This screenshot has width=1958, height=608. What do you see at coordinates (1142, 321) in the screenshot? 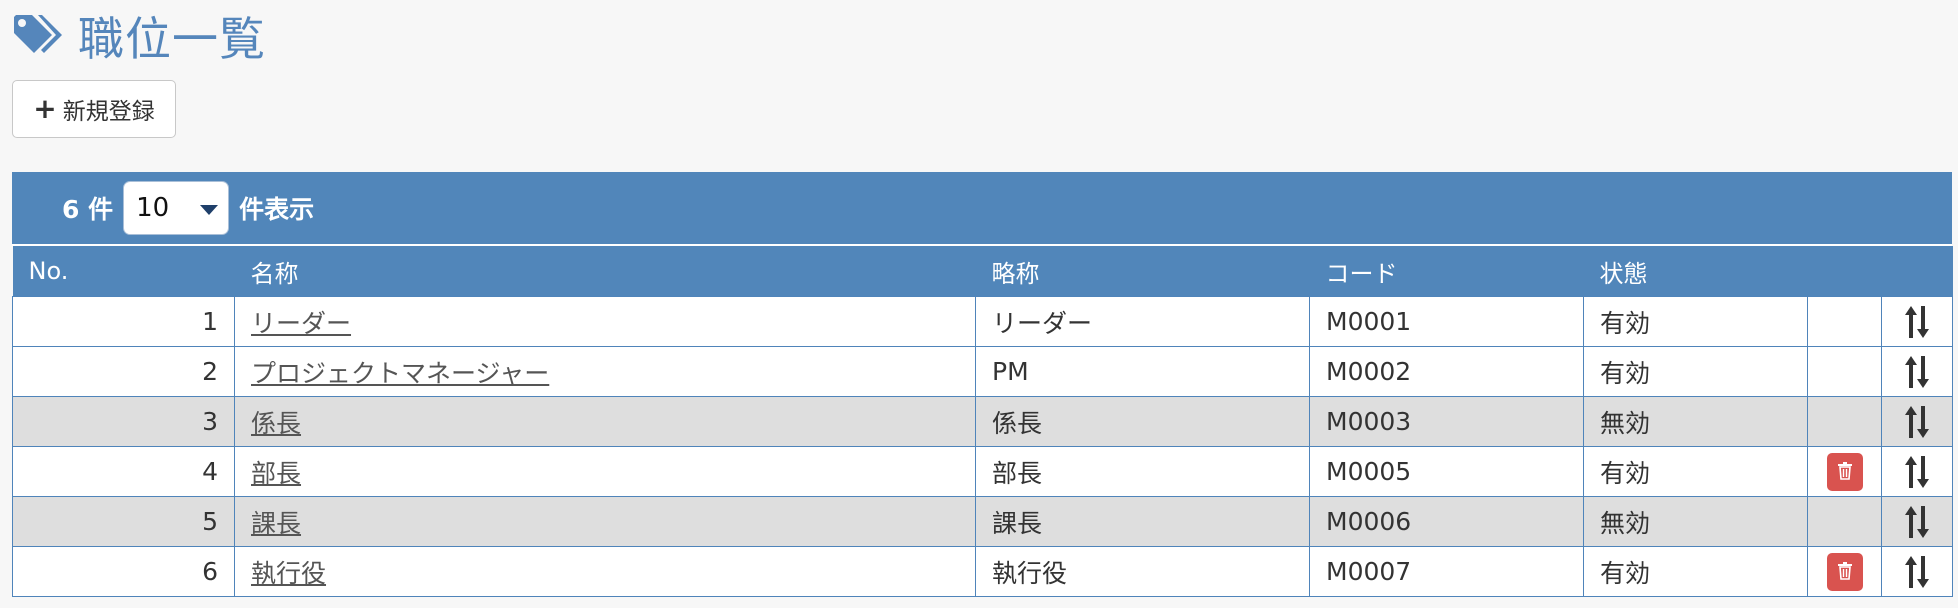
I see `row-short-name: リーダー` at bounding box center [1142, 321].